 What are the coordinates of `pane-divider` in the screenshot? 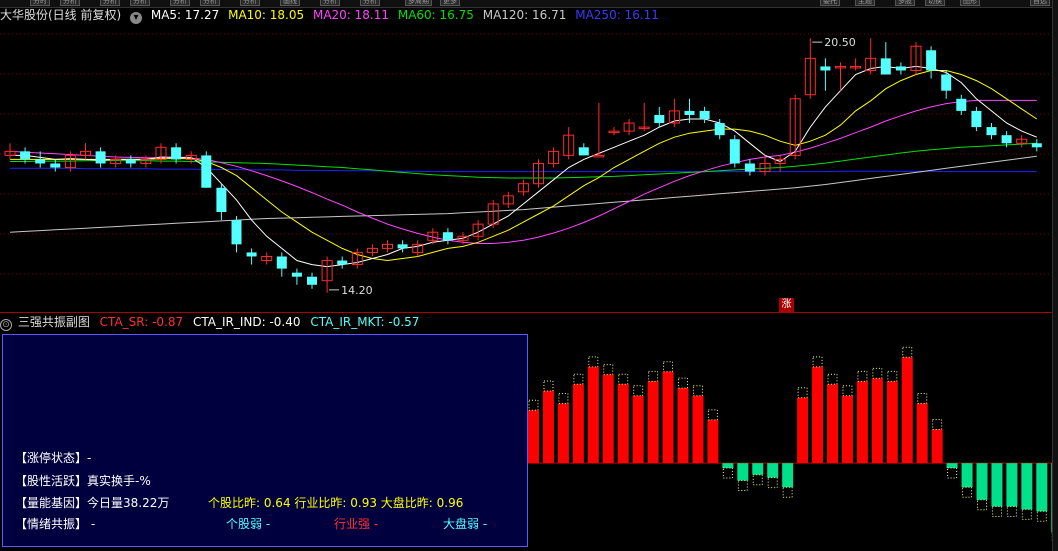 It's located at (529, 312).